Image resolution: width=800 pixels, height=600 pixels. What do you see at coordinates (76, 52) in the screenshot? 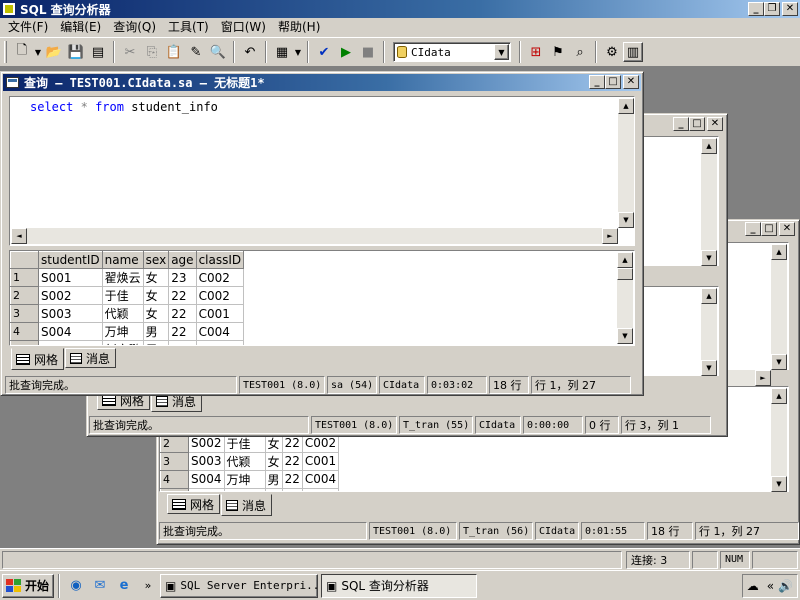
I see `save-icon: 💾` at bounding box center [76, 52].